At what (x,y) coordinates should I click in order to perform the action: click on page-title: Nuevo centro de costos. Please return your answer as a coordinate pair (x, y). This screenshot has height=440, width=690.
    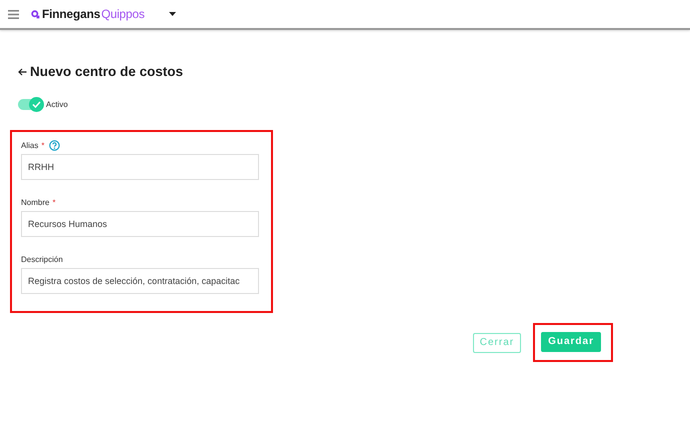
    Looking at the image, I should click on (107, 71).